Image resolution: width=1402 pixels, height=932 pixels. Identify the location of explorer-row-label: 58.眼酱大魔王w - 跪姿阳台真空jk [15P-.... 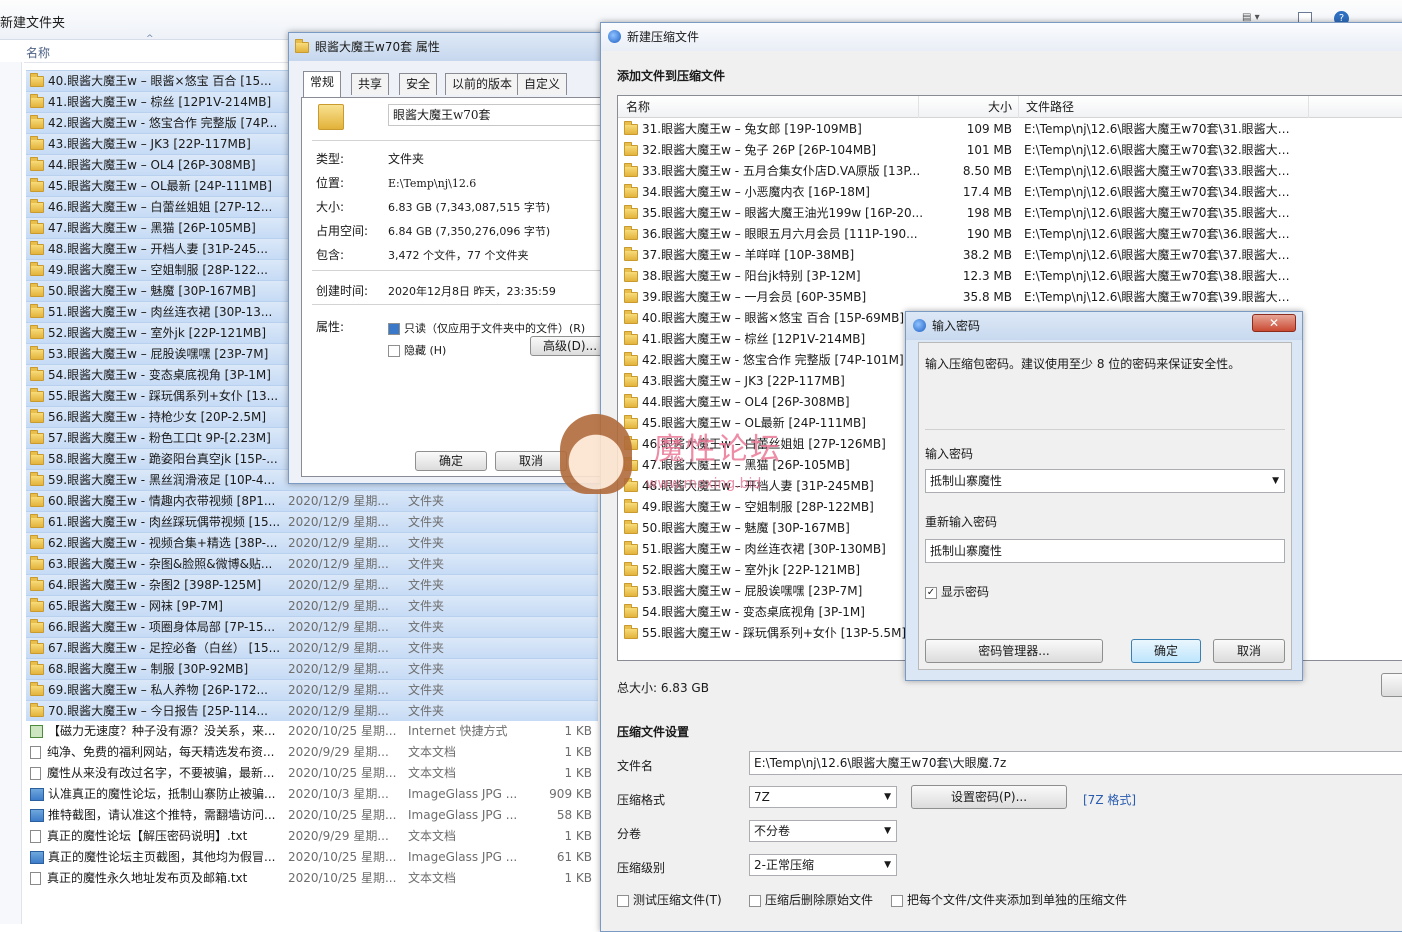
(163, 459).